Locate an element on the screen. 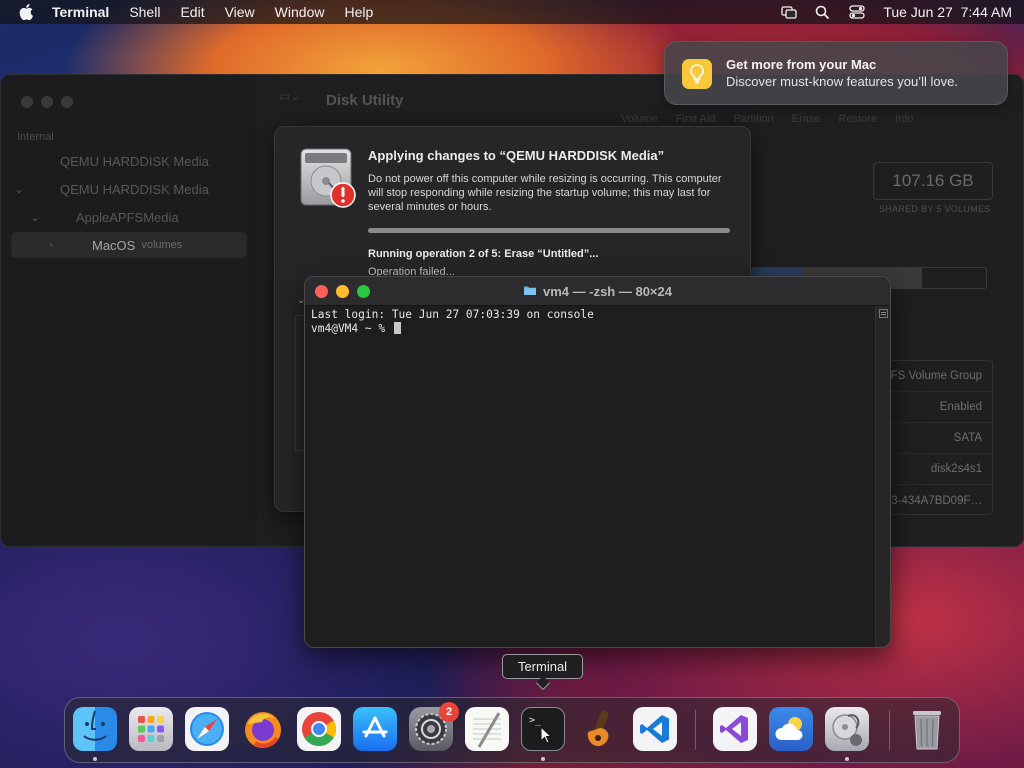 The image size is (1024, 768). terminal-icon: >_ is located at coordinates (543, 729).